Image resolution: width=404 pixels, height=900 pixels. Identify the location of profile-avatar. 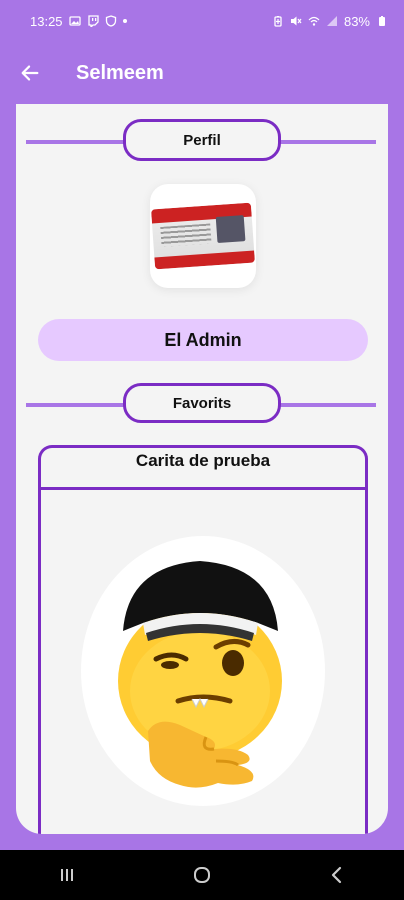
(203, 236).